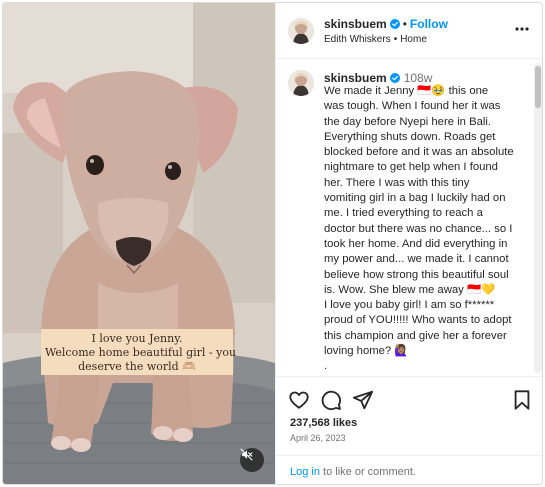  I want to click on caption-line: believe how strong this beautiful soul, so click(416, 274).